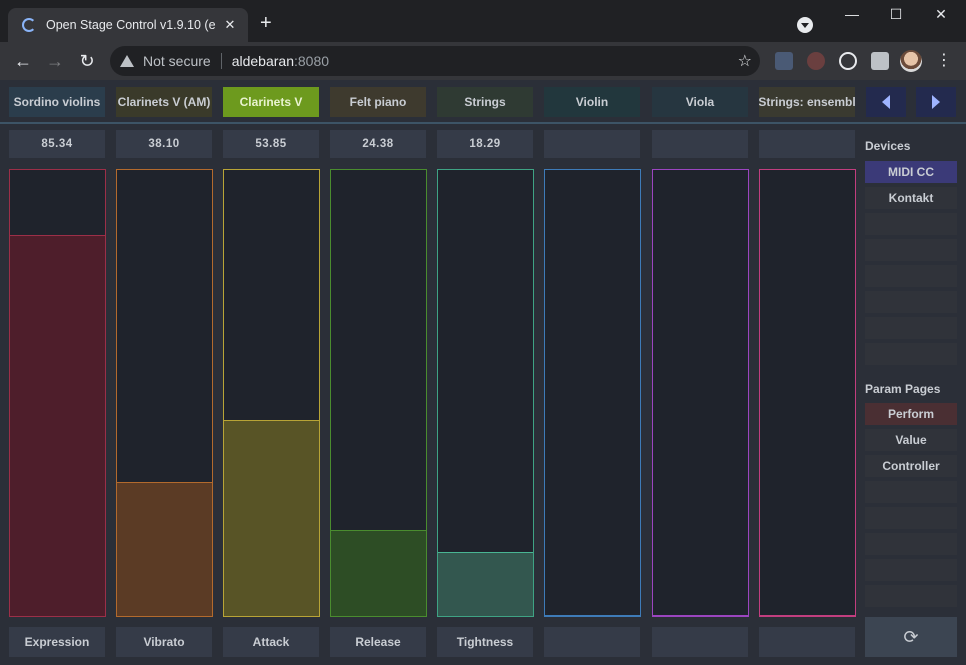 The height and width of the screenshot is (665, 966). What do you see at coordinates (816, 61) in the screenshot?
I see `extension-owl-icon` at bounding box center [816, 61].